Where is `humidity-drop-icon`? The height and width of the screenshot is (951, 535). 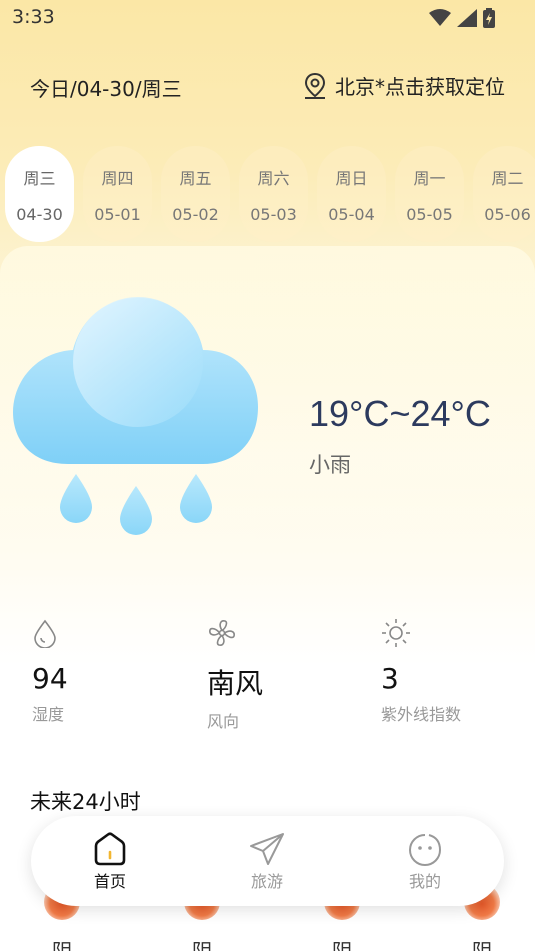
humidity-drop-icon is located at coordinates (45, 634).